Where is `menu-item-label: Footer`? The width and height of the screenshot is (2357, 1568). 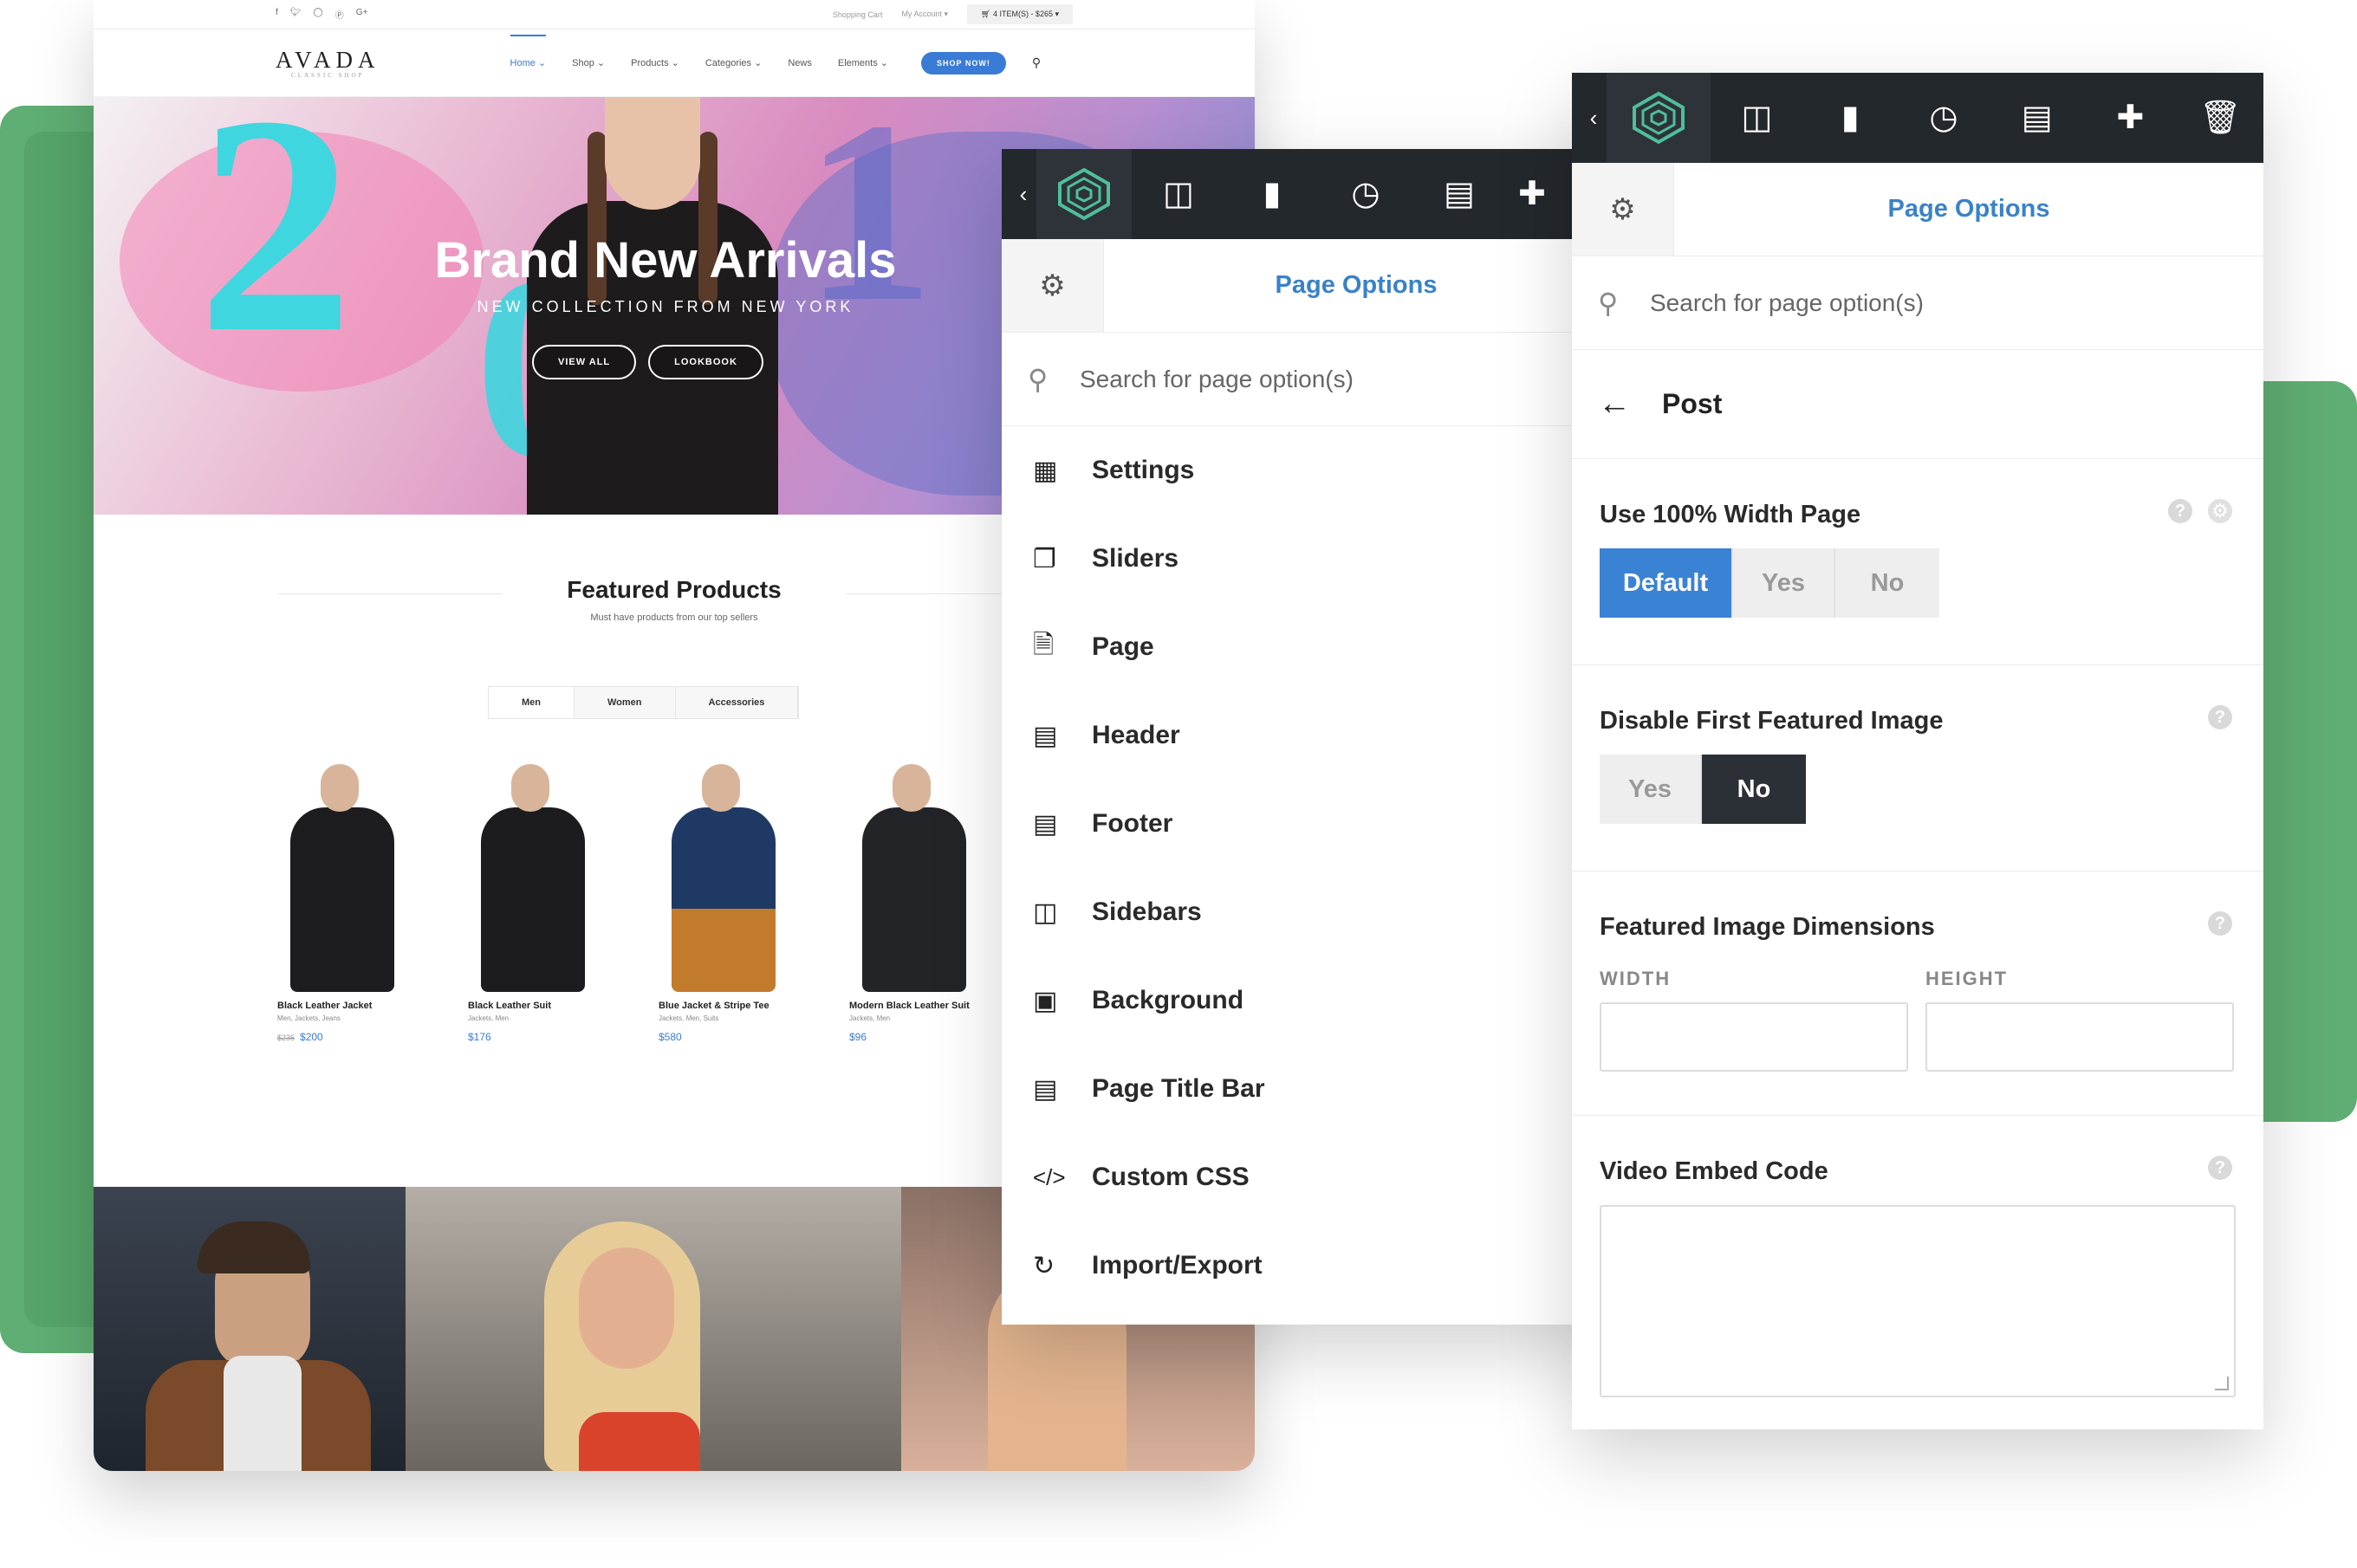 menu-item-label: Footer is located at coordinates (1133, 823).